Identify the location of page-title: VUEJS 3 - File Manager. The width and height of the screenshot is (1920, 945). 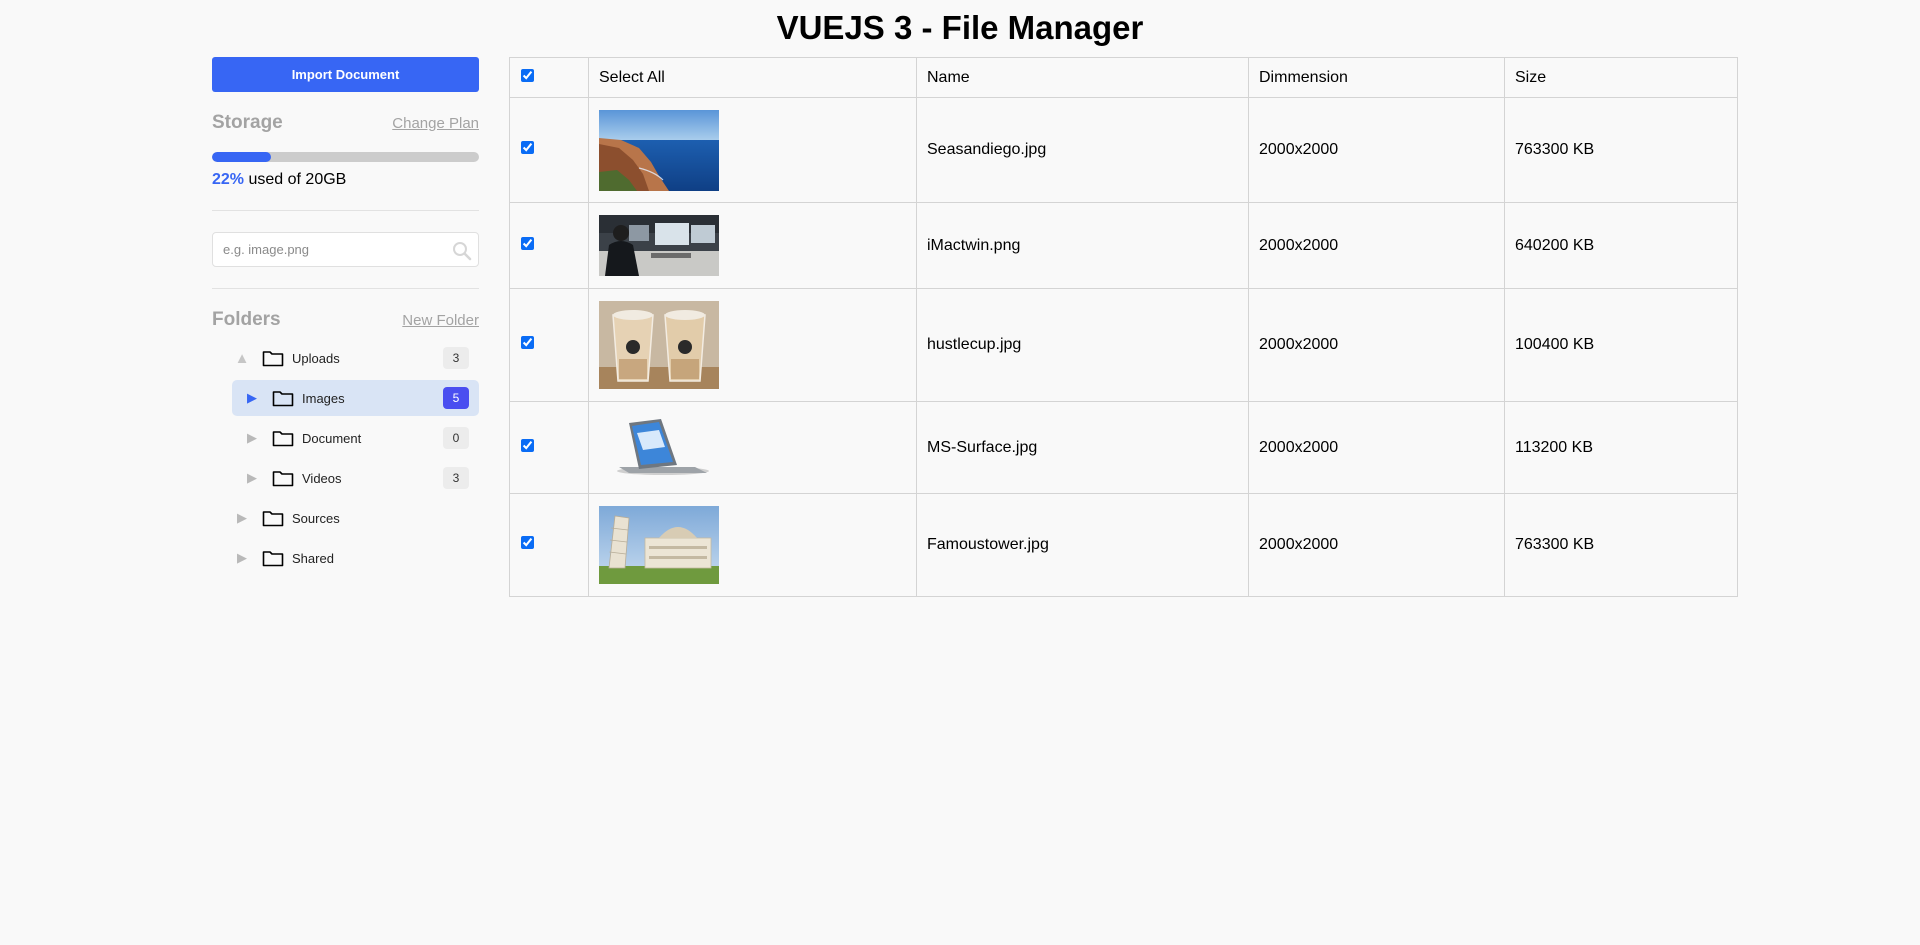
(960, 27).